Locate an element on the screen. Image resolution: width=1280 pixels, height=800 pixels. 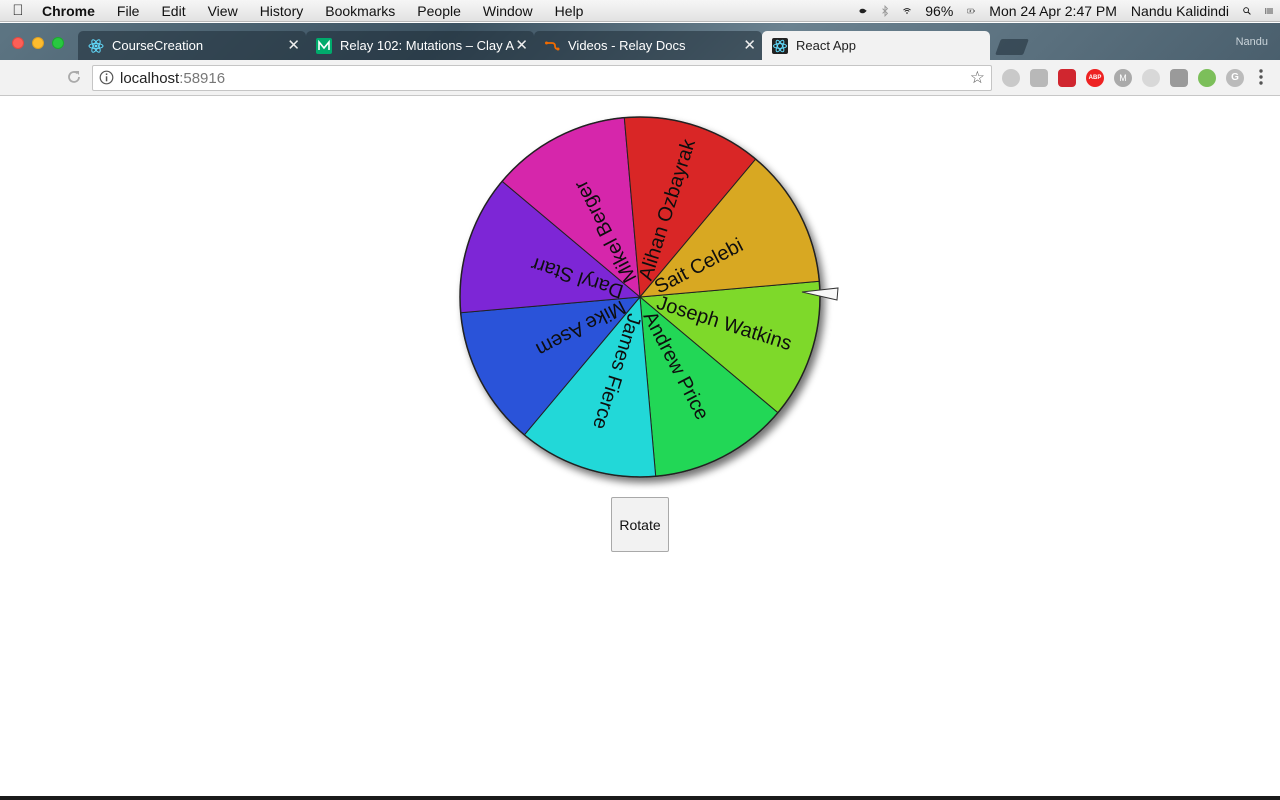
adblock-icon: ABP is located at coordinates (1095, 78).